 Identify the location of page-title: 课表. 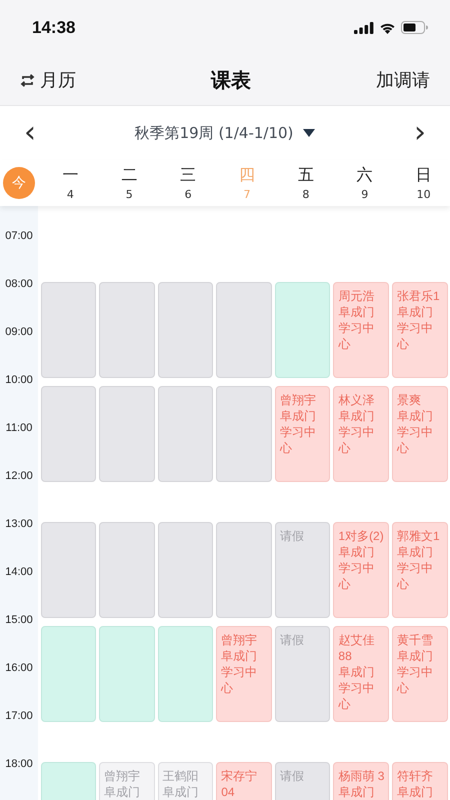
(231, 80).